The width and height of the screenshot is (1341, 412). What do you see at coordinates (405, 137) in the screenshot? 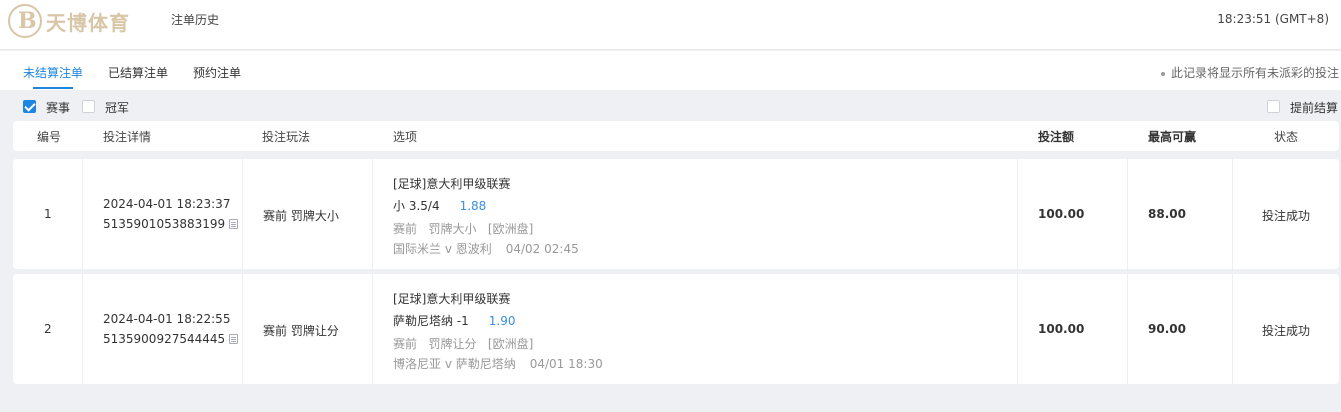
I see `col-selection: 选项` at bounding box center [405, 137].